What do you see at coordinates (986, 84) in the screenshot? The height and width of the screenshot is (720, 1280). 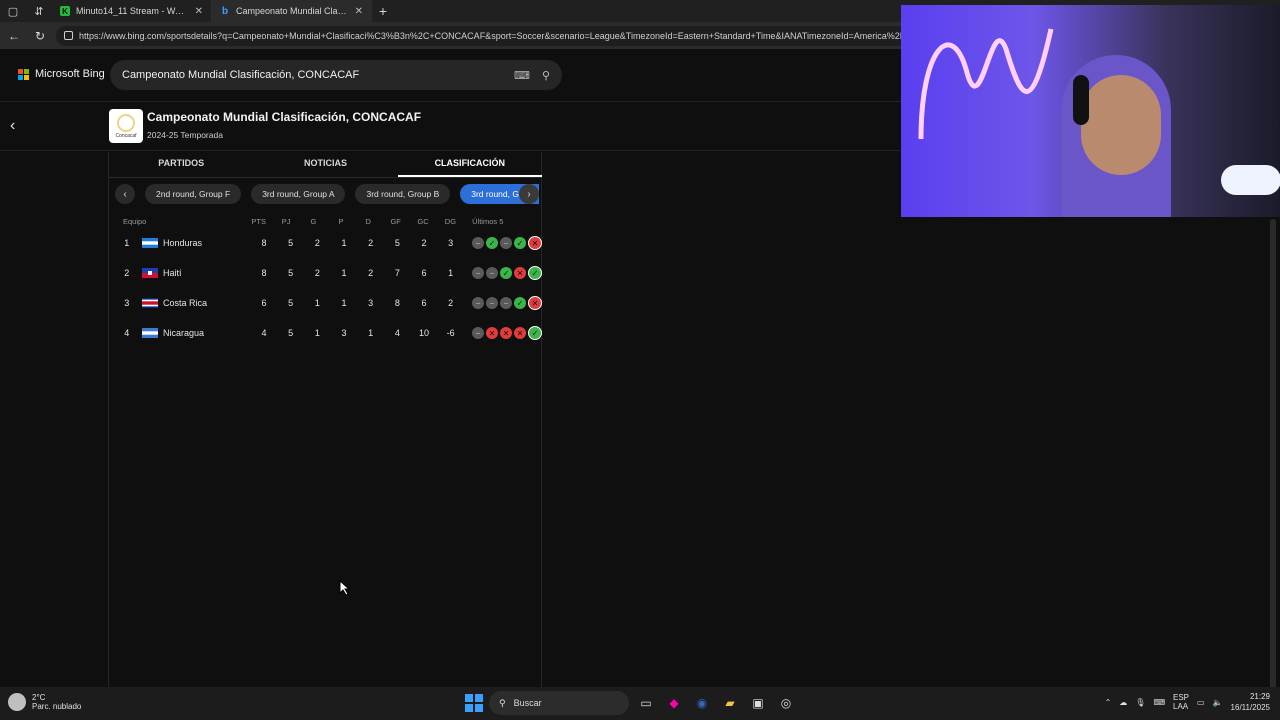 I see `neon-light-icon` at bounding box center [986, 84].